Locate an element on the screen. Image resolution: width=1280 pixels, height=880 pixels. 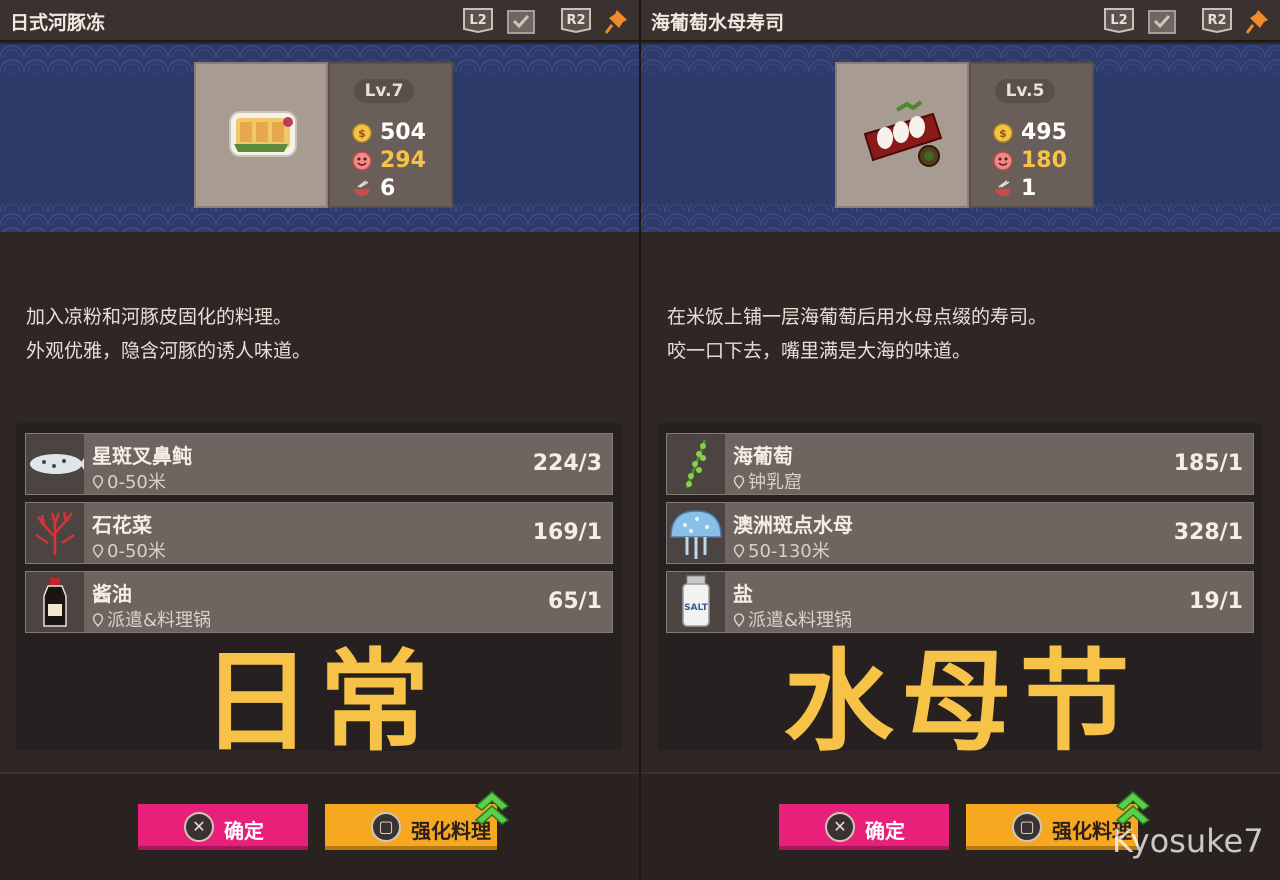
sea-grape-icon is located at coordinates (696, 464).